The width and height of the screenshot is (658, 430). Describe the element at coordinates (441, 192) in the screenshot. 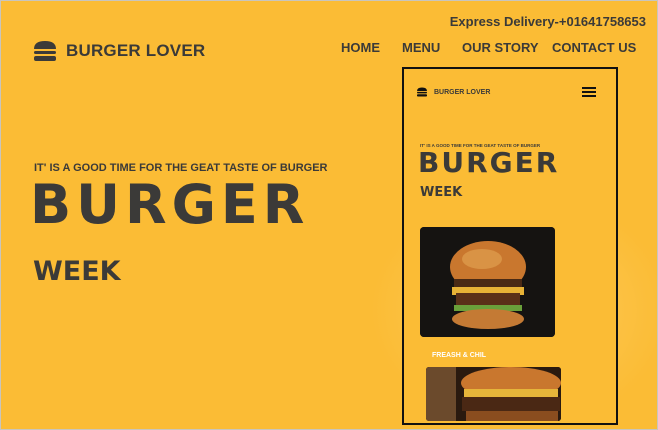

I see `mobile-subheadline: WEEK` at that location.